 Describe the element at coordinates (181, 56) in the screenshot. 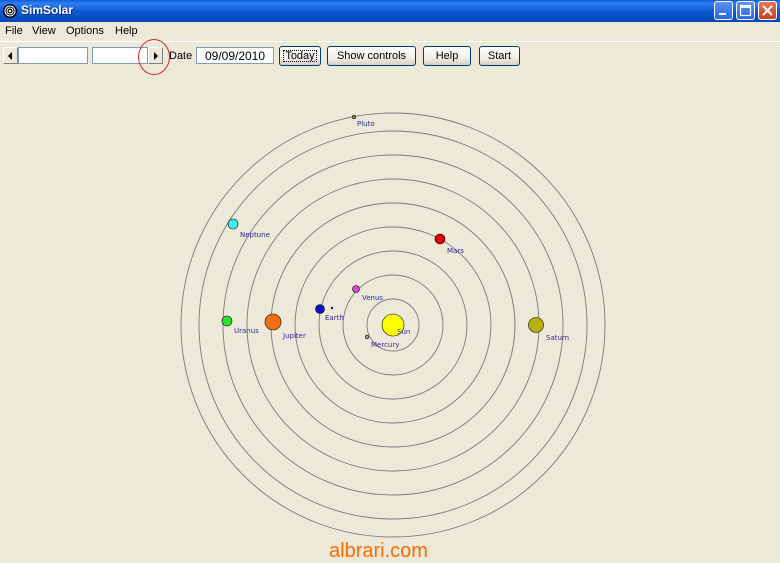

I see `date-label: Date` at that location.